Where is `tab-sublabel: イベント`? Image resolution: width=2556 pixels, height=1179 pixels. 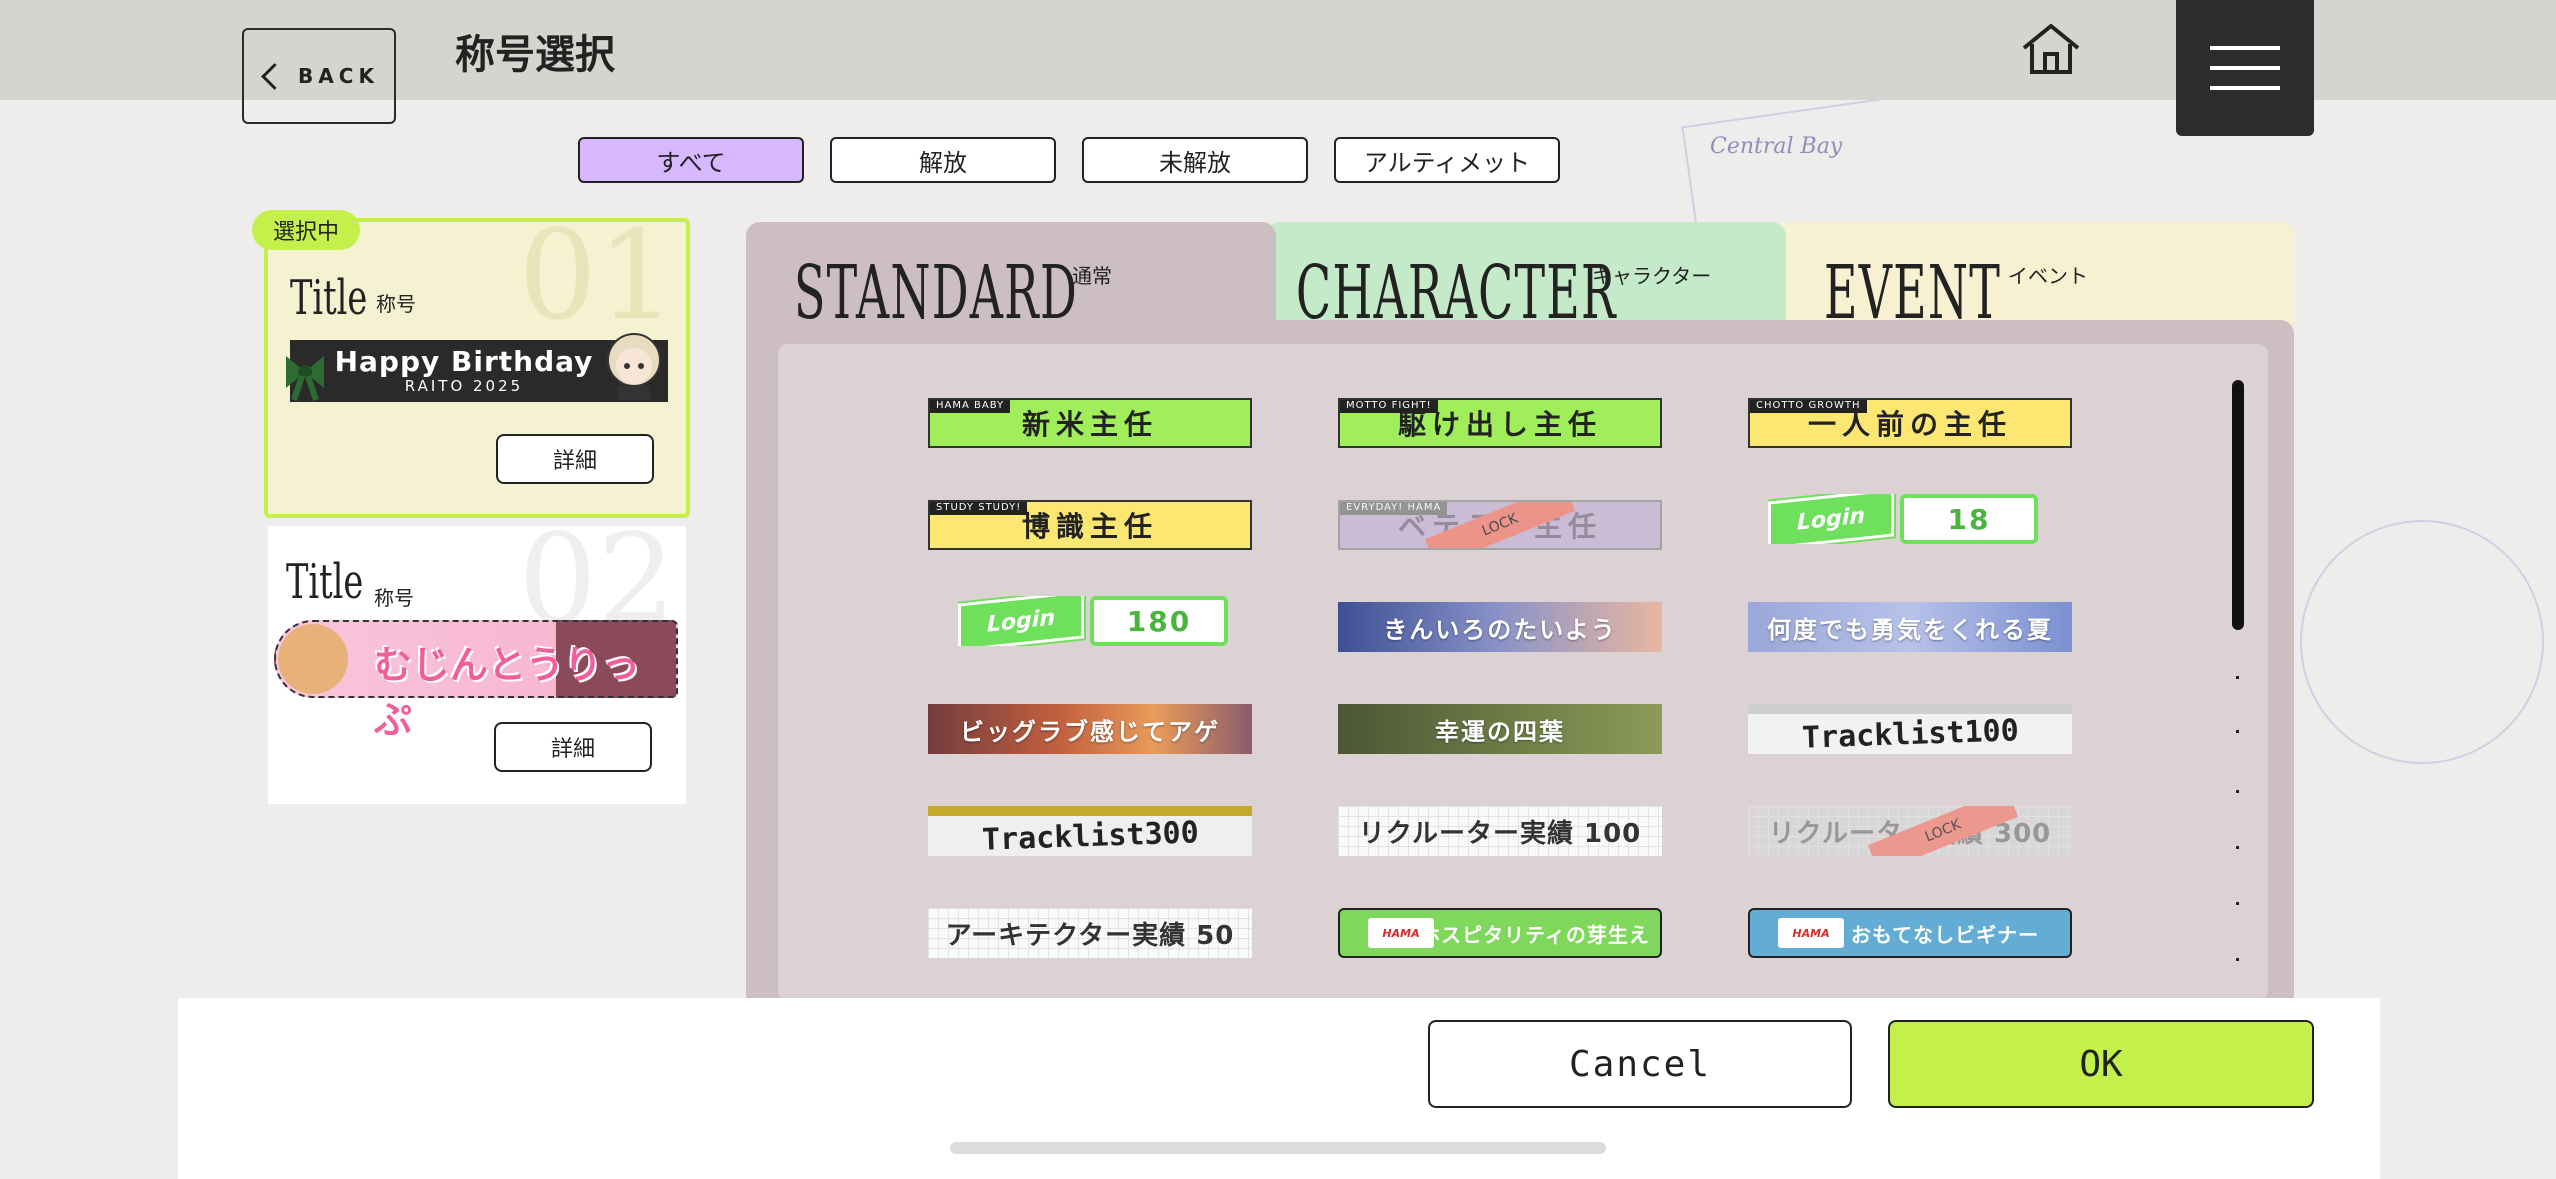 tab-sublabel: イベント is located at coordinates (2048, 276).